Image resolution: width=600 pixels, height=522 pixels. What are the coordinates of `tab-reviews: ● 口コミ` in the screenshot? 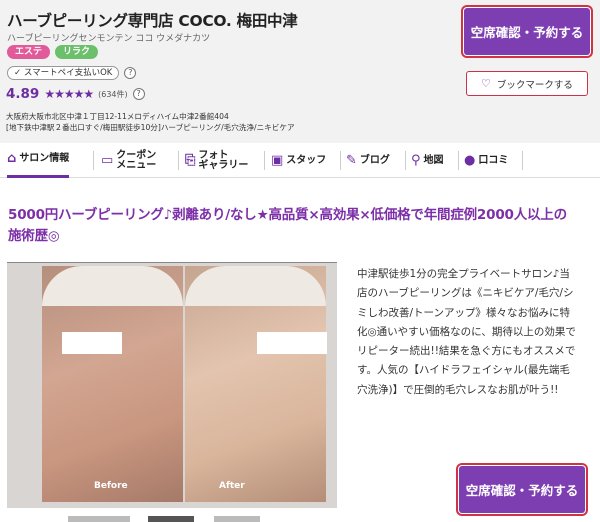 It's located at (486, 160).